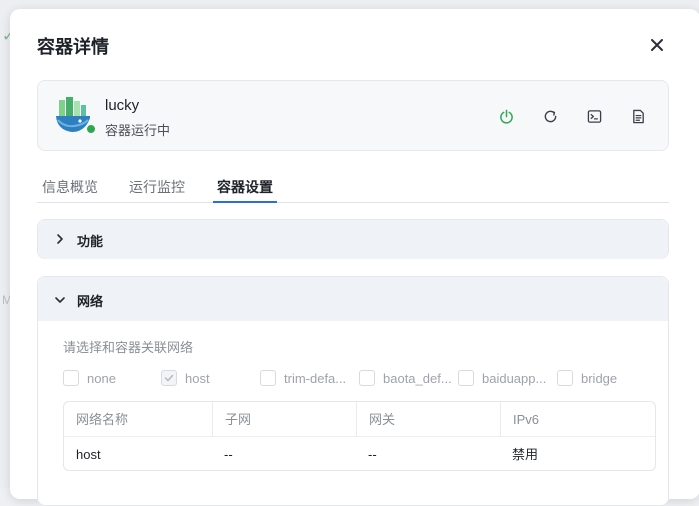  I want to click on restart-icon, so click(550, 116).